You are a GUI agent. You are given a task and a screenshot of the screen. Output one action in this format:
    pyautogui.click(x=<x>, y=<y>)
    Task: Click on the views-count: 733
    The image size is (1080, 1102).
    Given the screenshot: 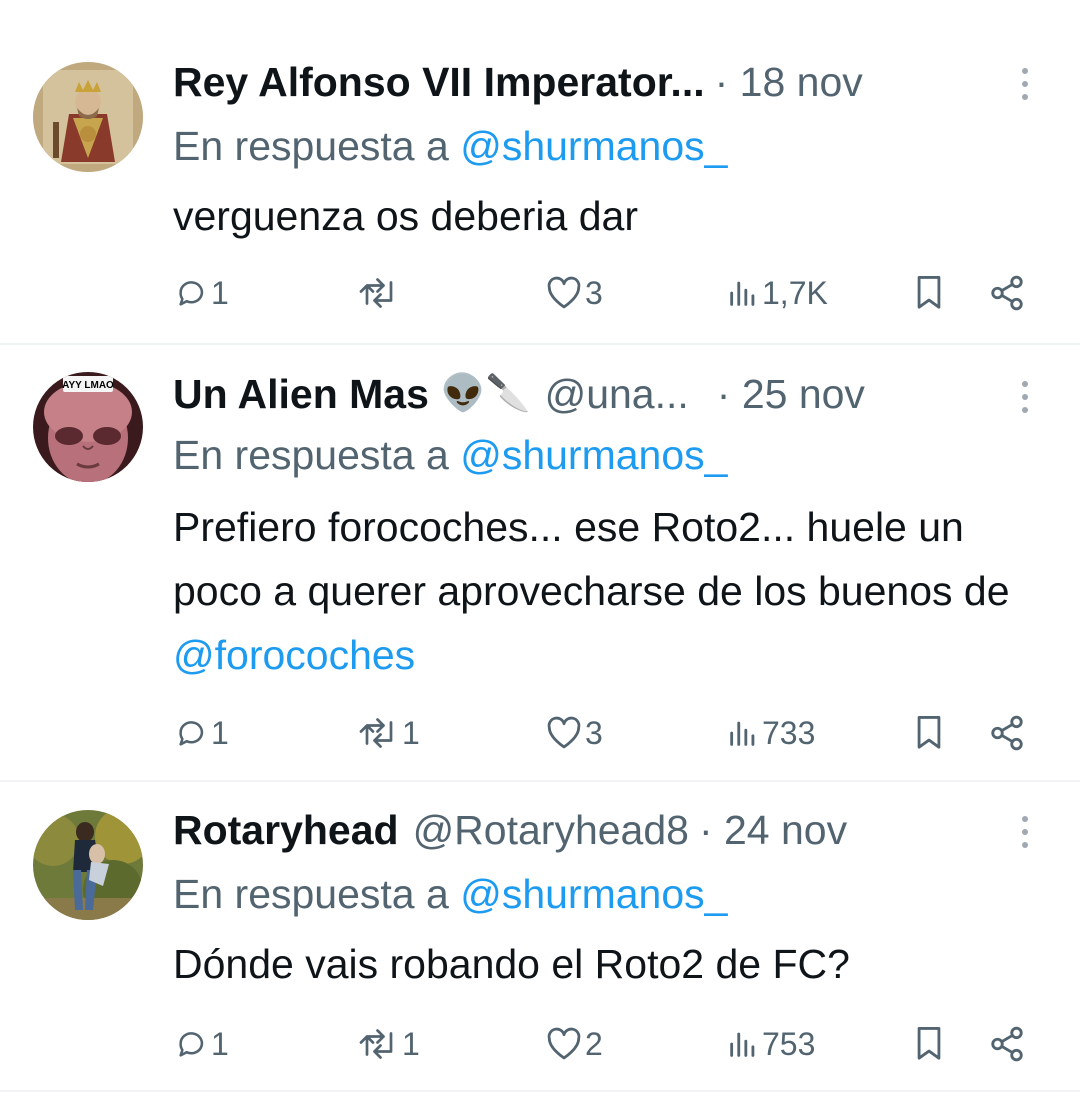 What is the action you would take?
    pyautogui.click(x=789, y=732)
    